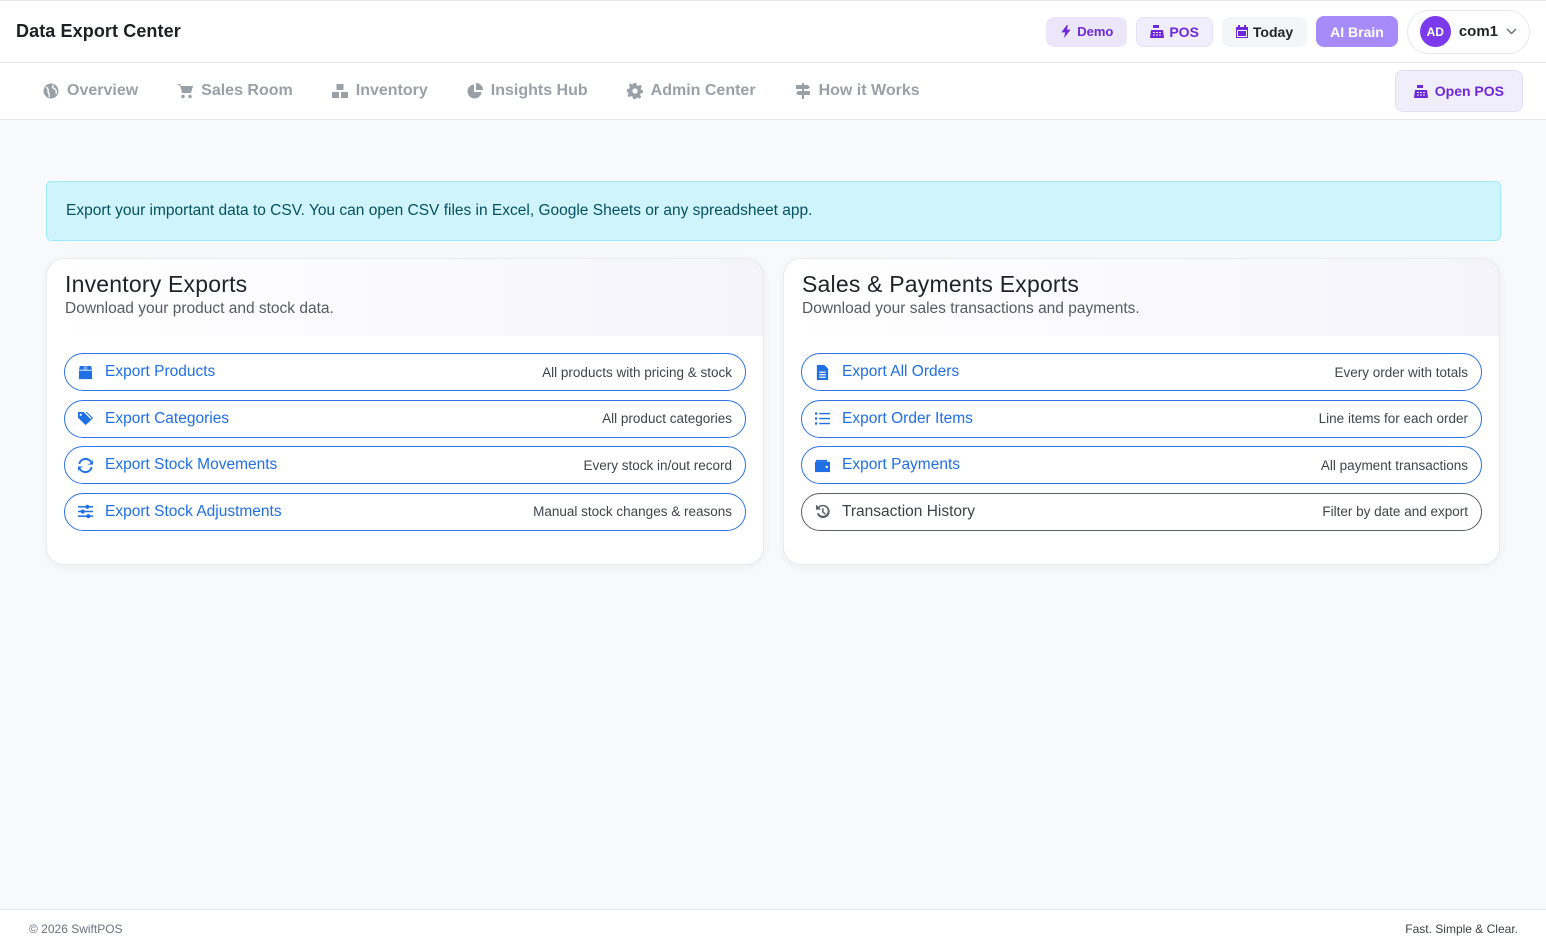 This screenshot has height=947, width=1546. Describe the element at coordinates (1401, 372) in the screenshot. I see `row-description: Every order with totals` at that location.